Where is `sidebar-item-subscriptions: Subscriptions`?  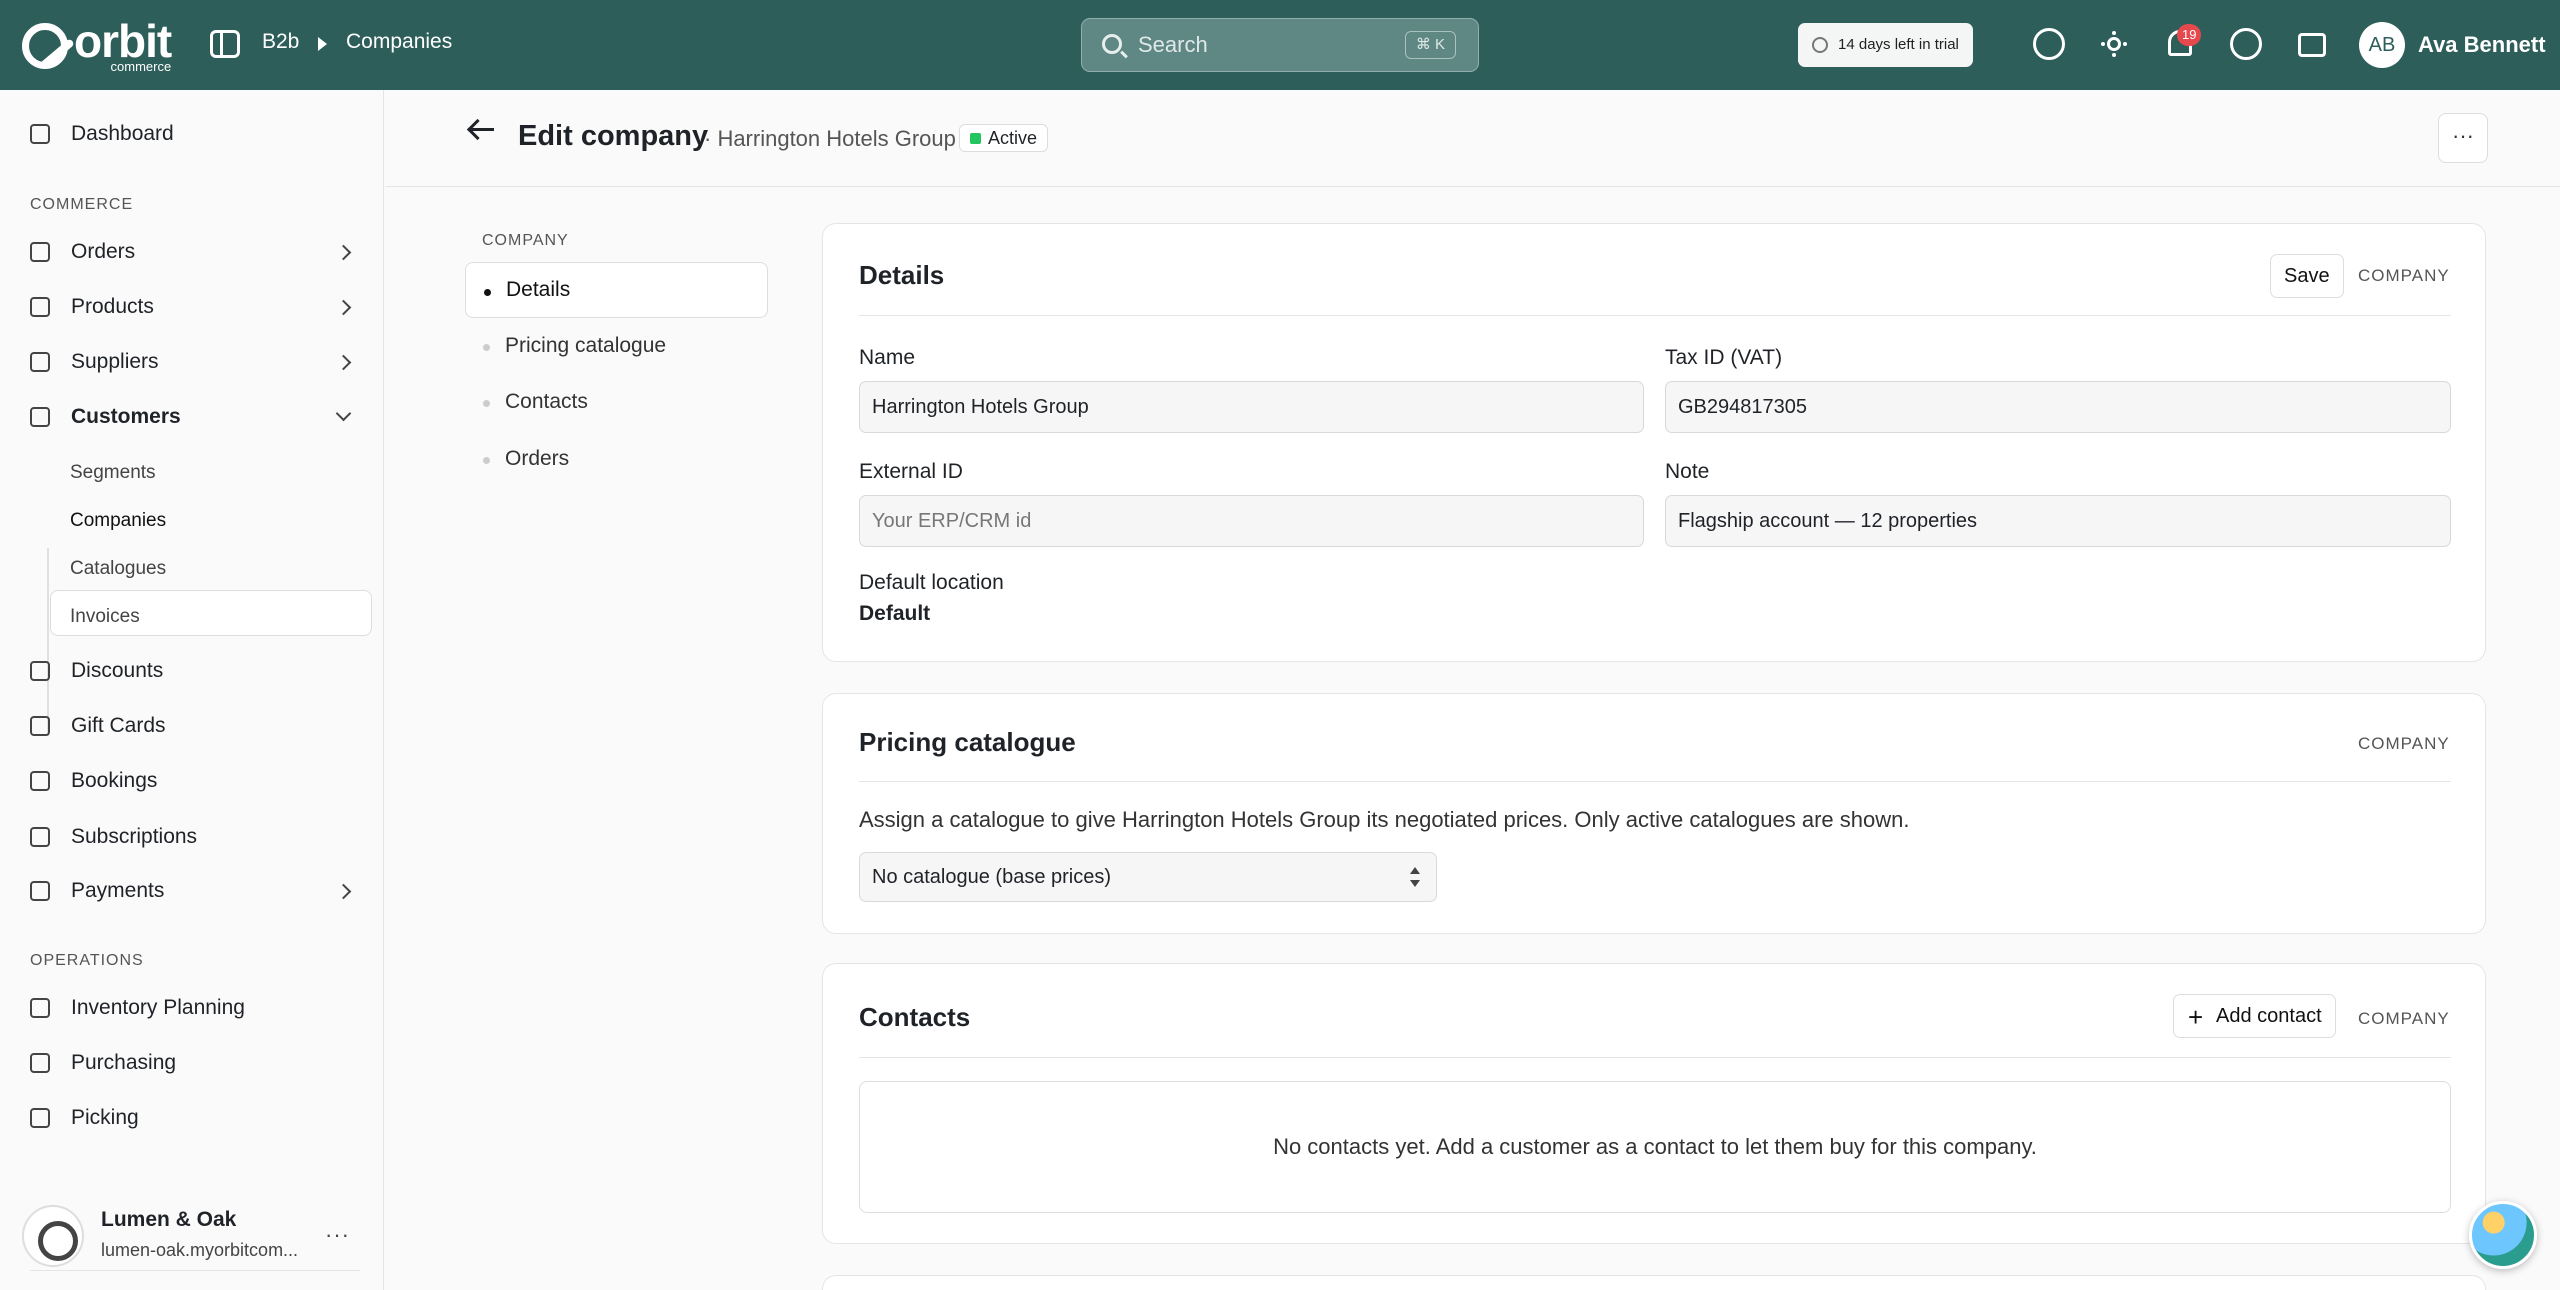
sidebar-item-subscriptions: Subscriptions is located at coordinates (113, 837).